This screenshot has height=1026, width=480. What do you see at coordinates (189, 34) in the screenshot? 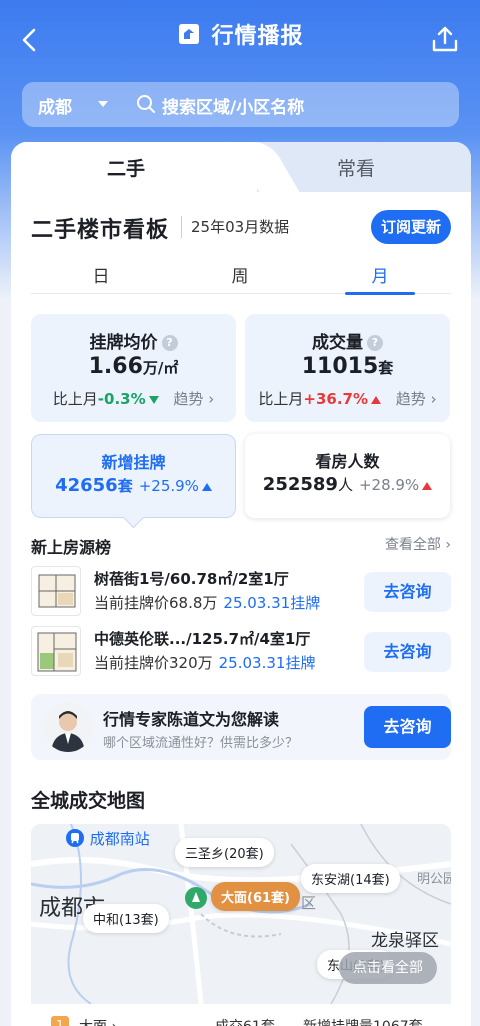
I see `logo-icon` at bounding box center [189, 34].